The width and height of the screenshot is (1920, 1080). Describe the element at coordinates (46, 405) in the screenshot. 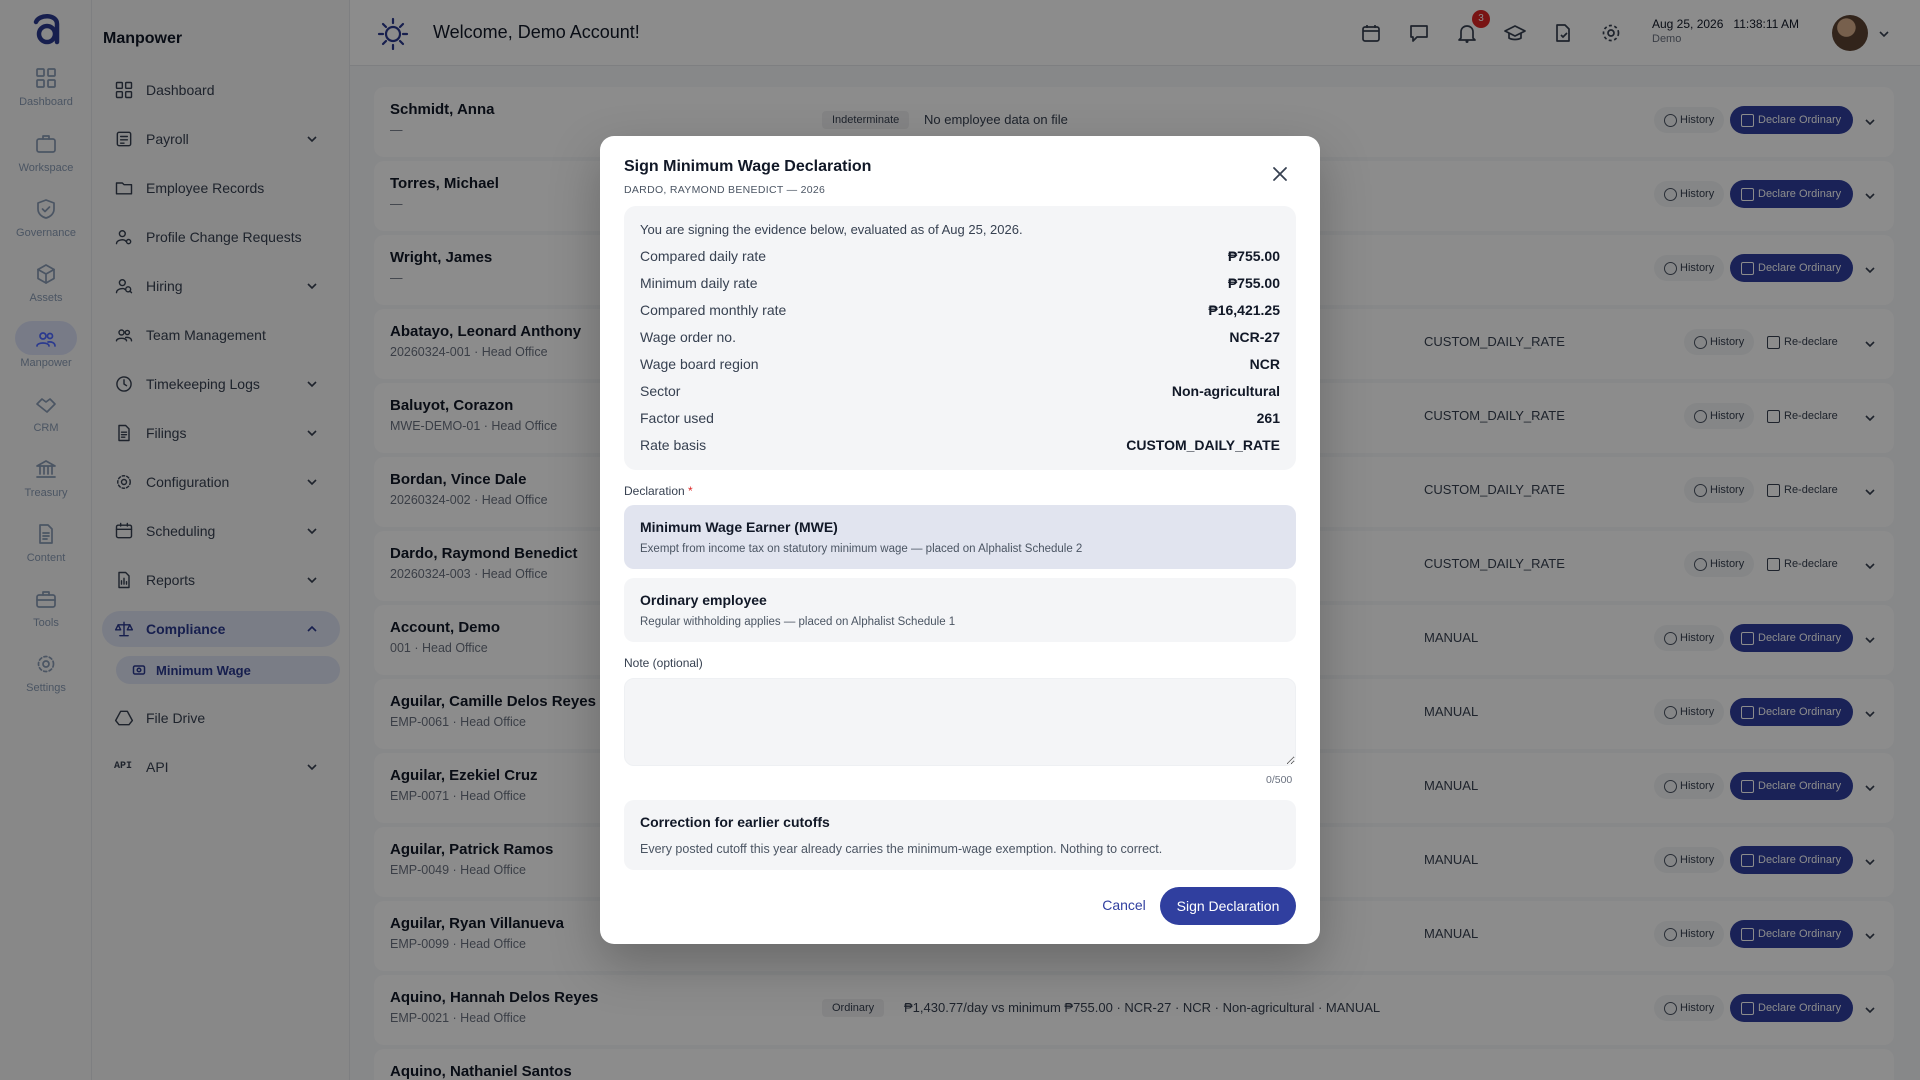

I see `handshake-icon` at that location.